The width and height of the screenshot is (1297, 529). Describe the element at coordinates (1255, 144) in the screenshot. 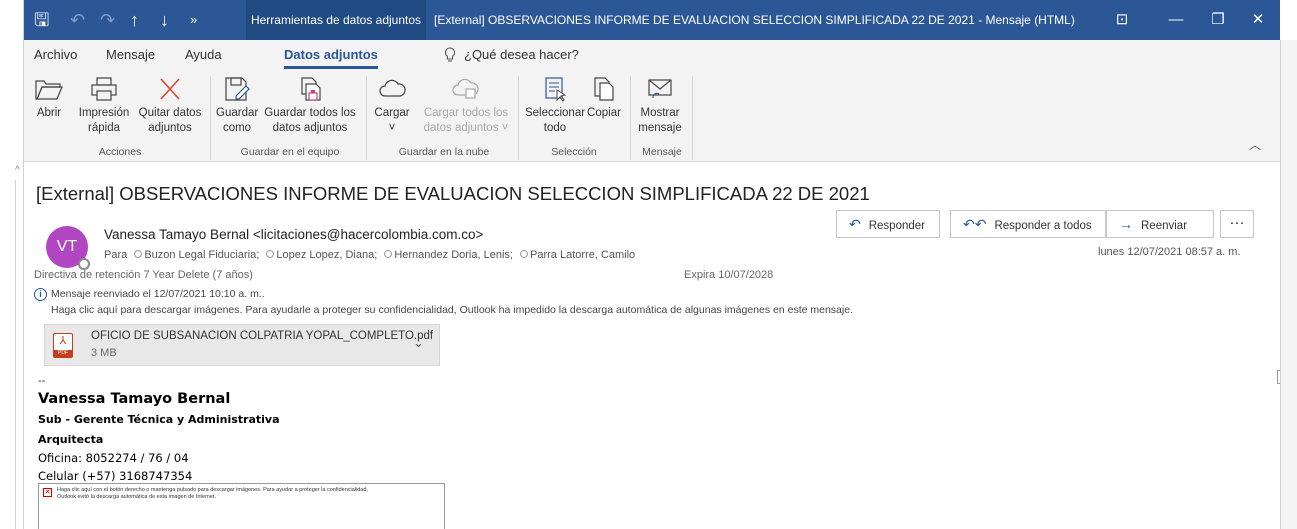

I see `collapse-ribbon-icon: ︿` at that location.